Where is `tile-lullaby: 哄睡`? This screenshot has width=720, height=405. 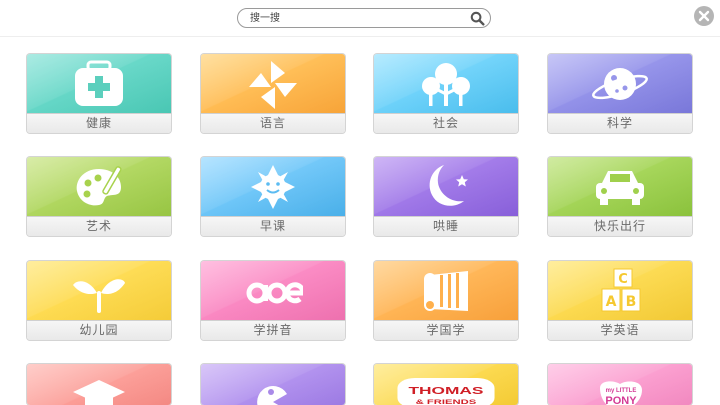
tile-lullaby: 哄睡 is located at coordinates (446, 196).